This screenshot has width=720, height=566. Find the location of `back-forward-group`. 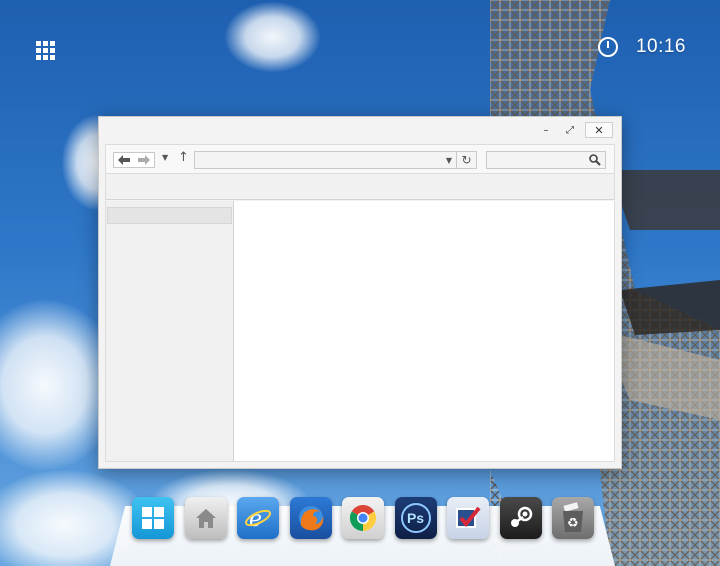

back-forward-group is located at coordinates (134, 160).